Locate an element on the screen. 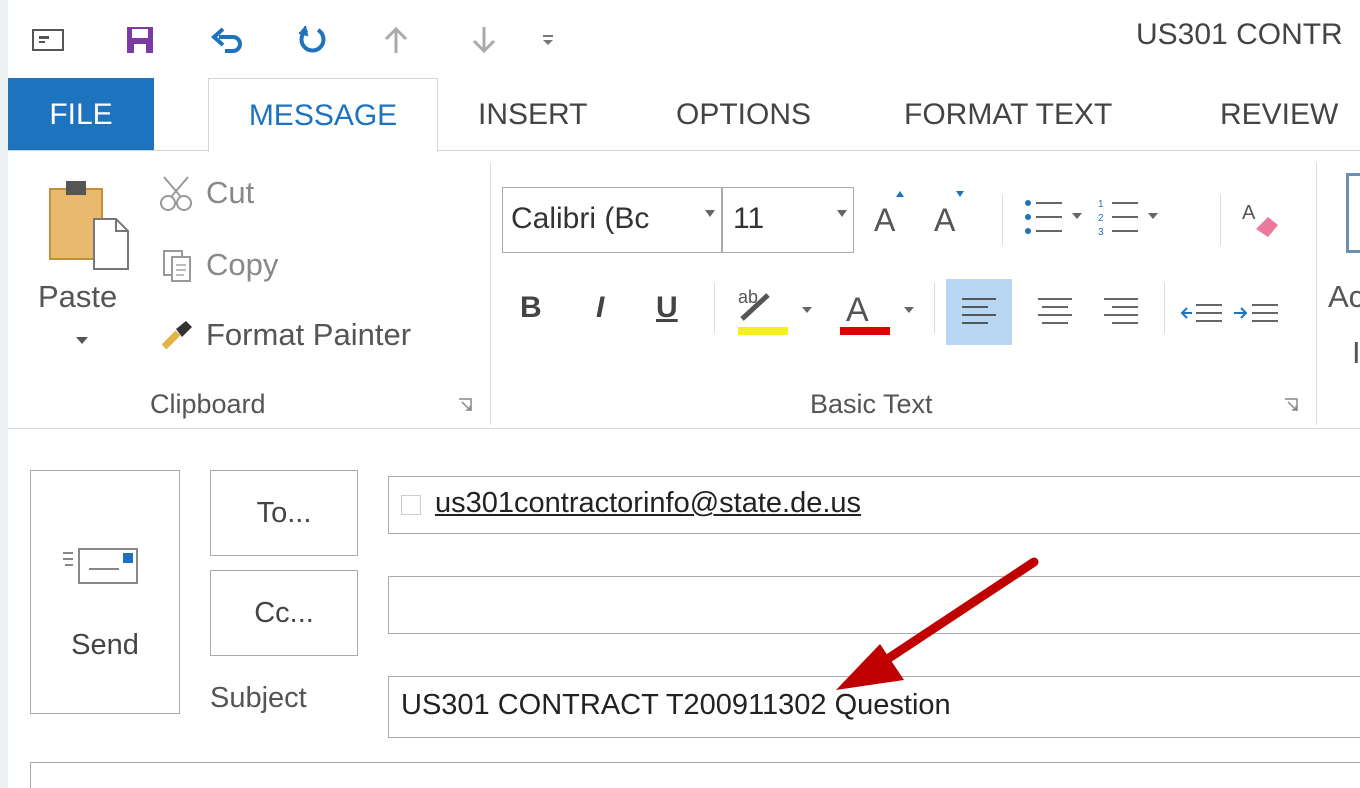 The height and width of the screenshot is (788, 1360). align-right-button is located at coordinates (1121, 312).